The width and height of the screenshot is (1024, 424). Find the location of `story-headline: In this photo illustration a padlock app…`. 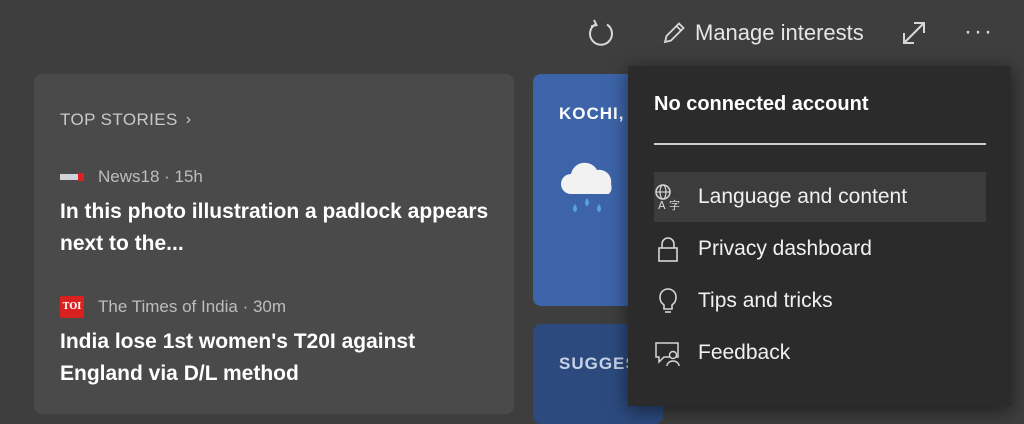

story-headline: In this photo illustration a padlock app… is located at coordinates (280, 228).